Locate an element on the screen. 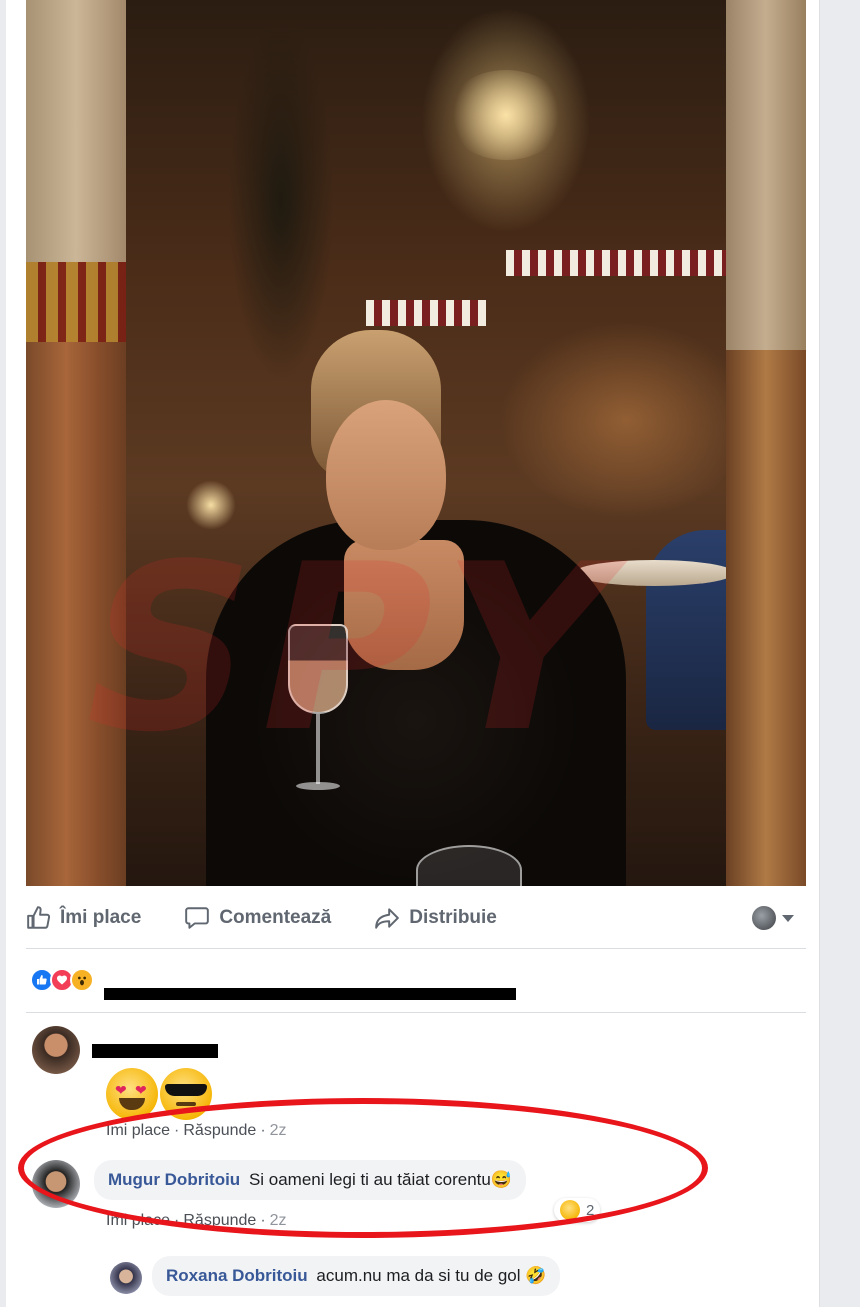  reaction-summary is located at coordinates (273, 984).